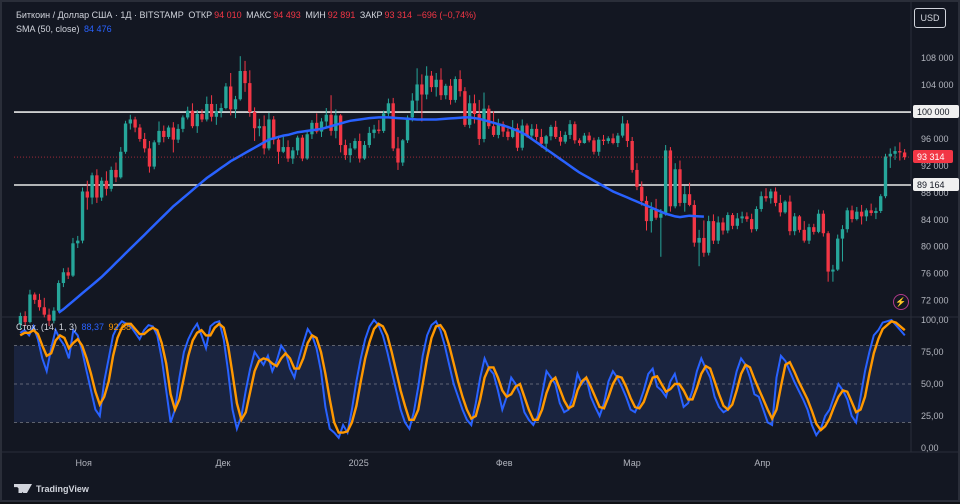  Describe the element at coordinates (74, 327) in the screenshot. I see `stoch-legend: Стох. (14, 1, 3) 88,37 92,68` at that location.